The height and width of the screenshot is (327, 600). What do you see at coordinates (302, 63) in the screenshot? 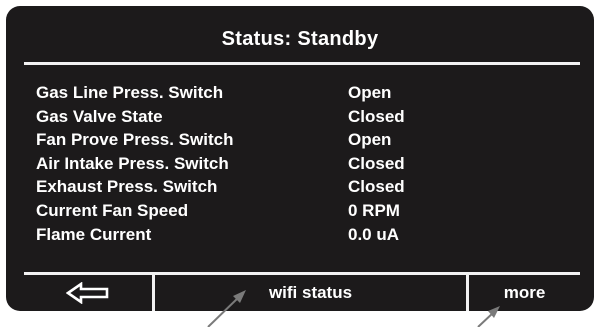
I see `header-divider` at bounding box center [302, 63].